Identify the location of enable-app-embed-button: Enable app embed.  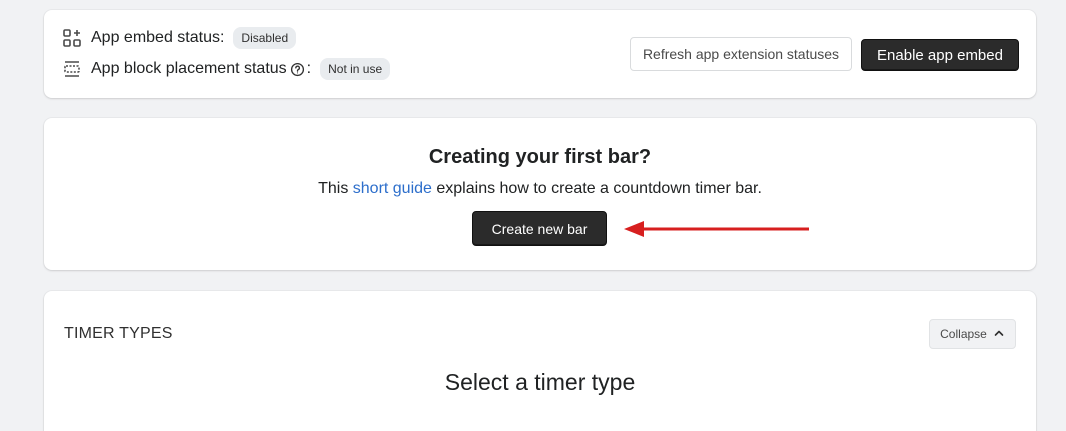
(940, 55).